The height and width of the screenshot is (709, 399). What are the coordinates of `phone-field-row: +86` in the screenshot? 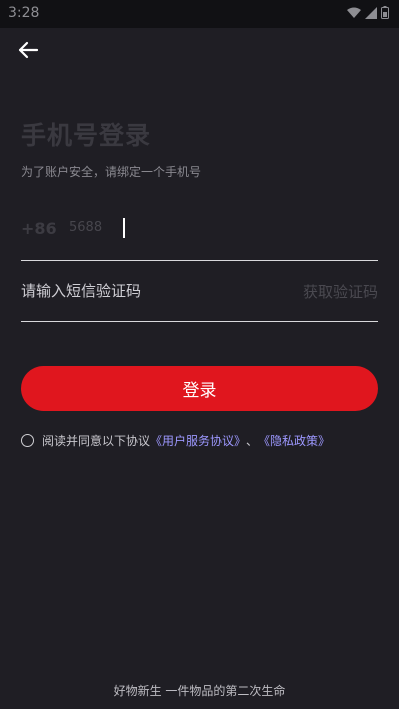 It's located at (199, 234).